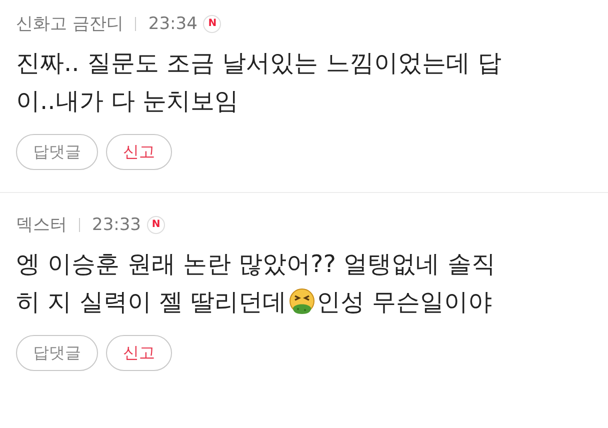  What do you see at coordinates (404, 302) in the screenshot?
I see `comment-text: 인성 무슨일이야` at bounding box center [404, 302].